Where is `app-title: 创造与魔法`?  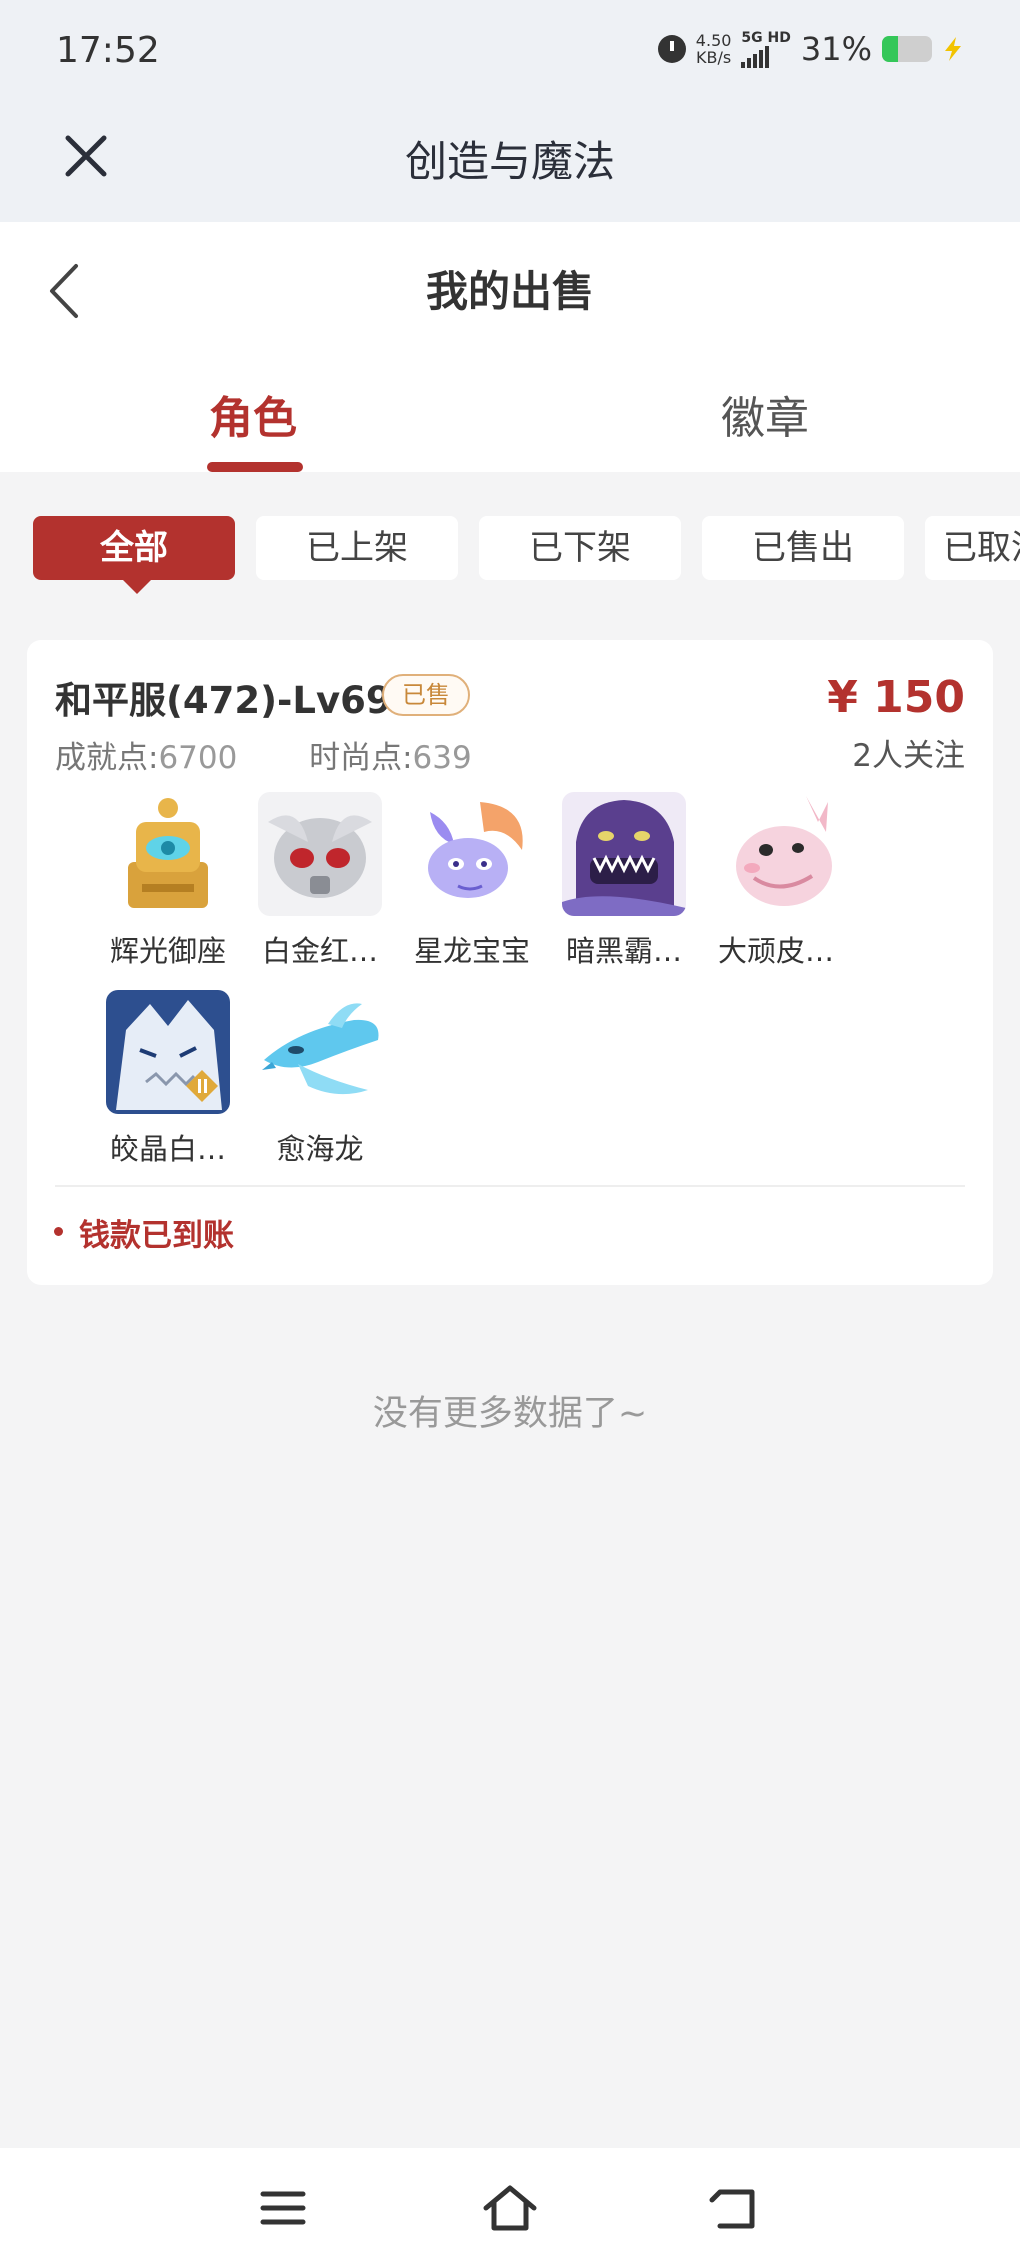
app-title: 创造与魔法 is located at coordinates (509, 161).